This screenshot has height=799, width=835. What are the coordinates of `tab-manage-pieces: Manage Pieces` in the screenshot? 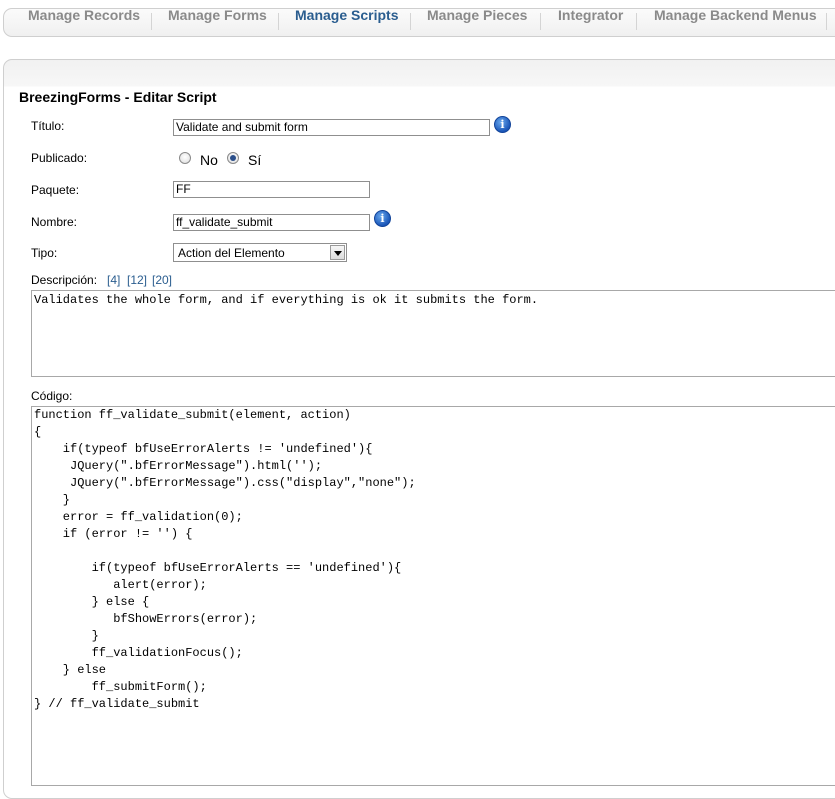 It's located at (477, 15).